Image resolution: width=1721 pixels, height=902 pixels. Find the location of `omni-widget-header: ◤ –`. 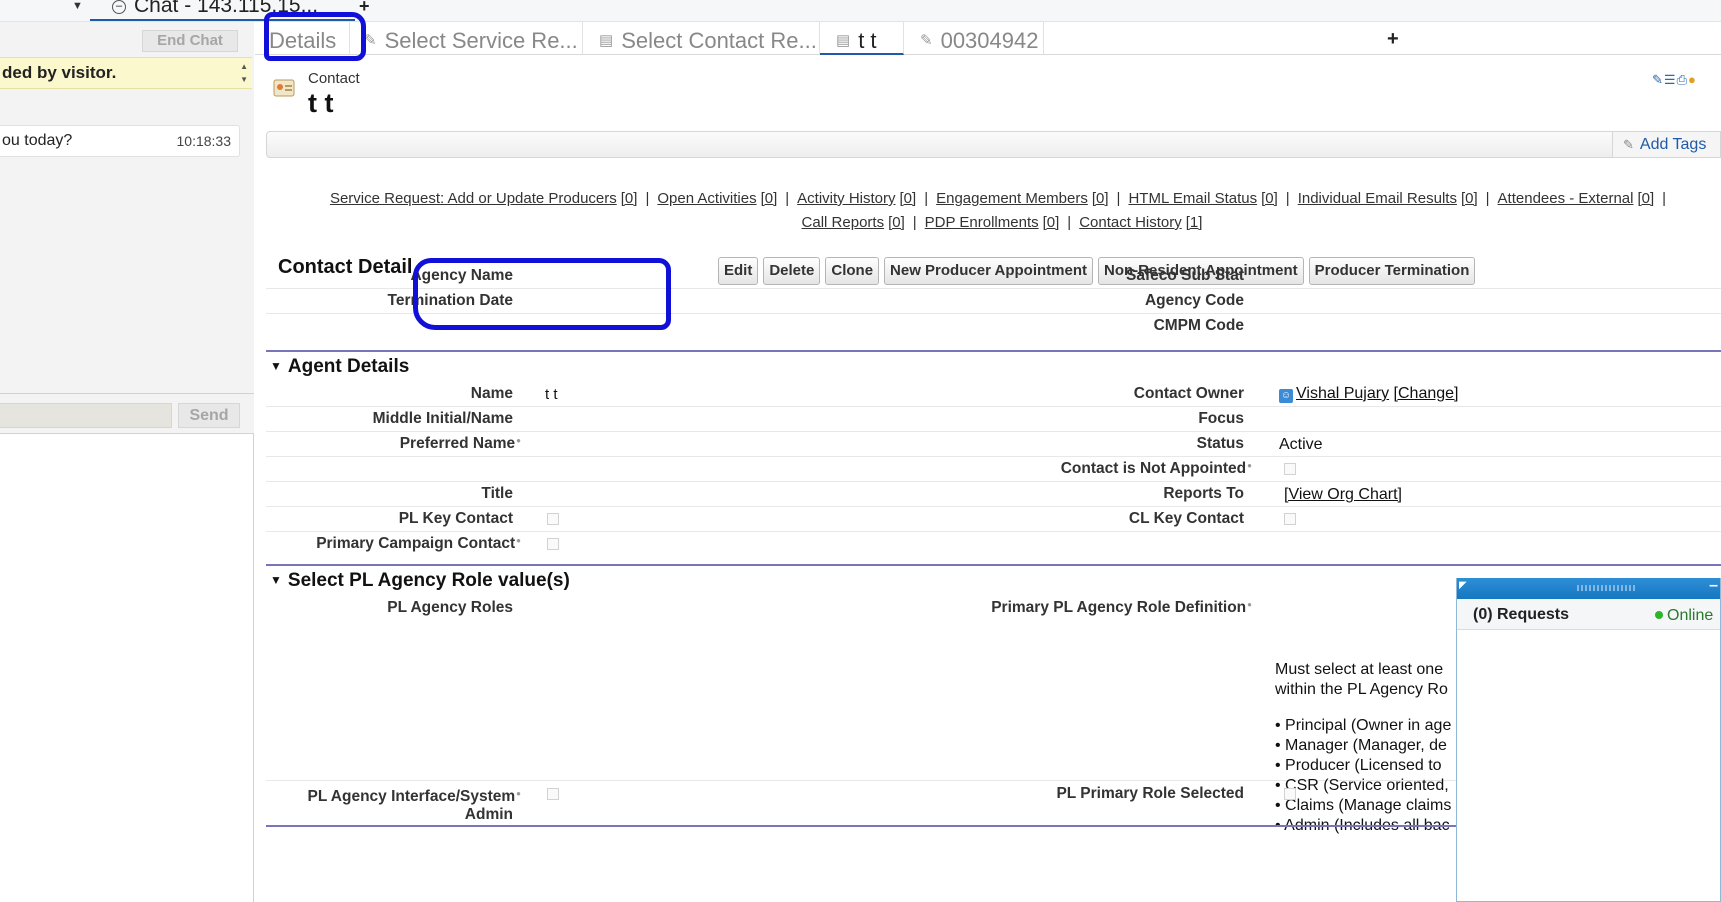

omni-widget-header: ◤ – is located at coordinates (1588, 588).